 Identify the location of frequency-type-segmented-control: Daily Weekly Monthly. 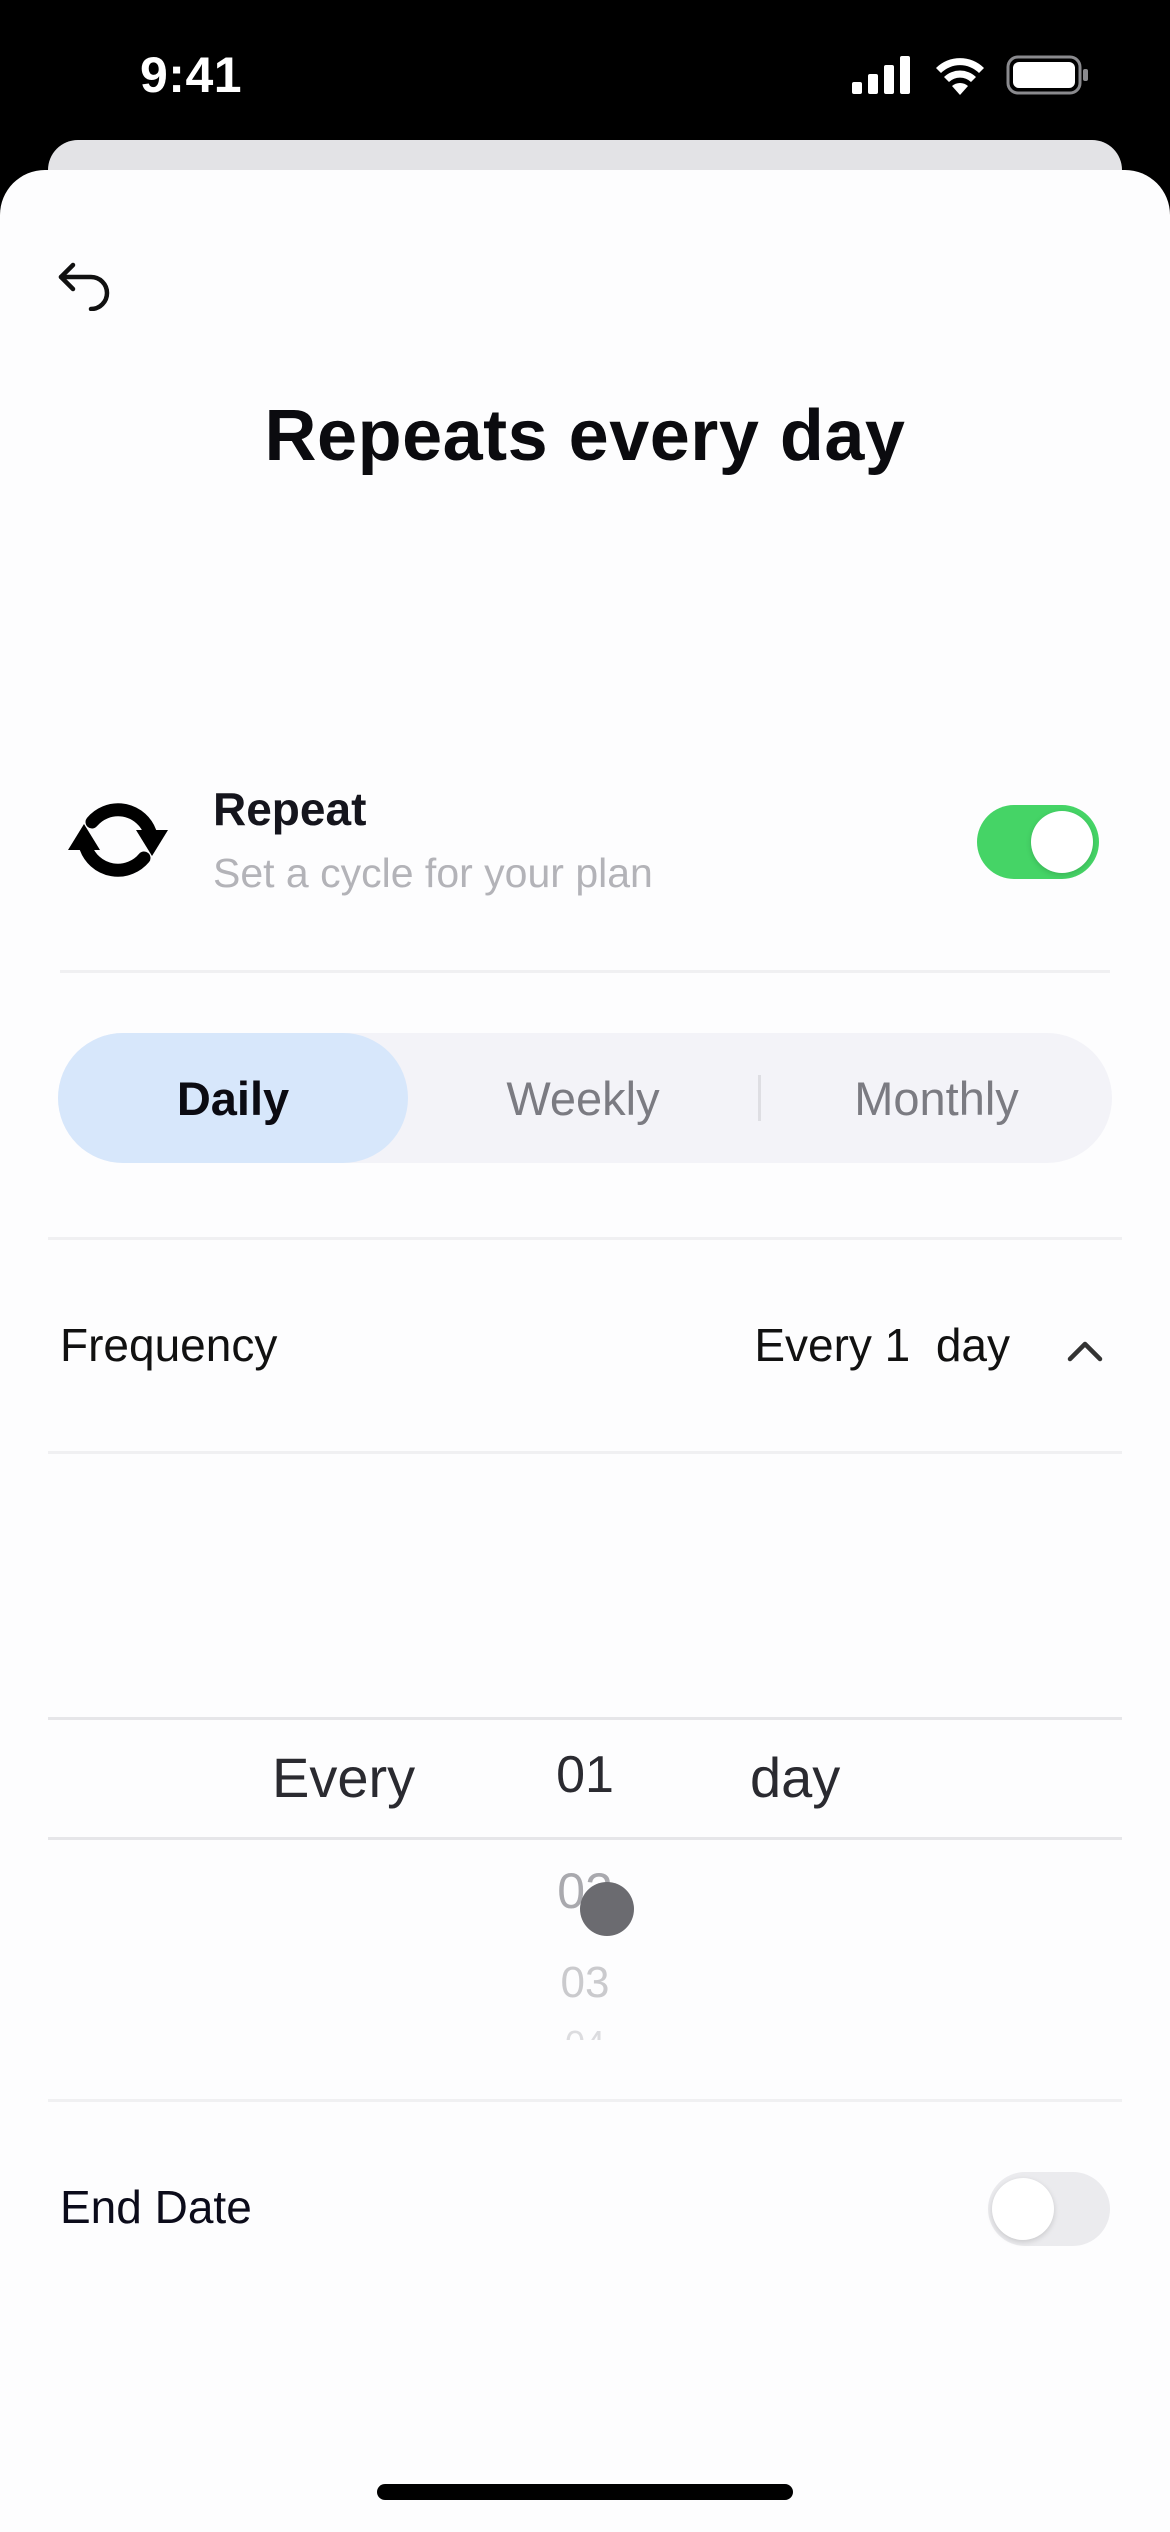
(585, 1098).